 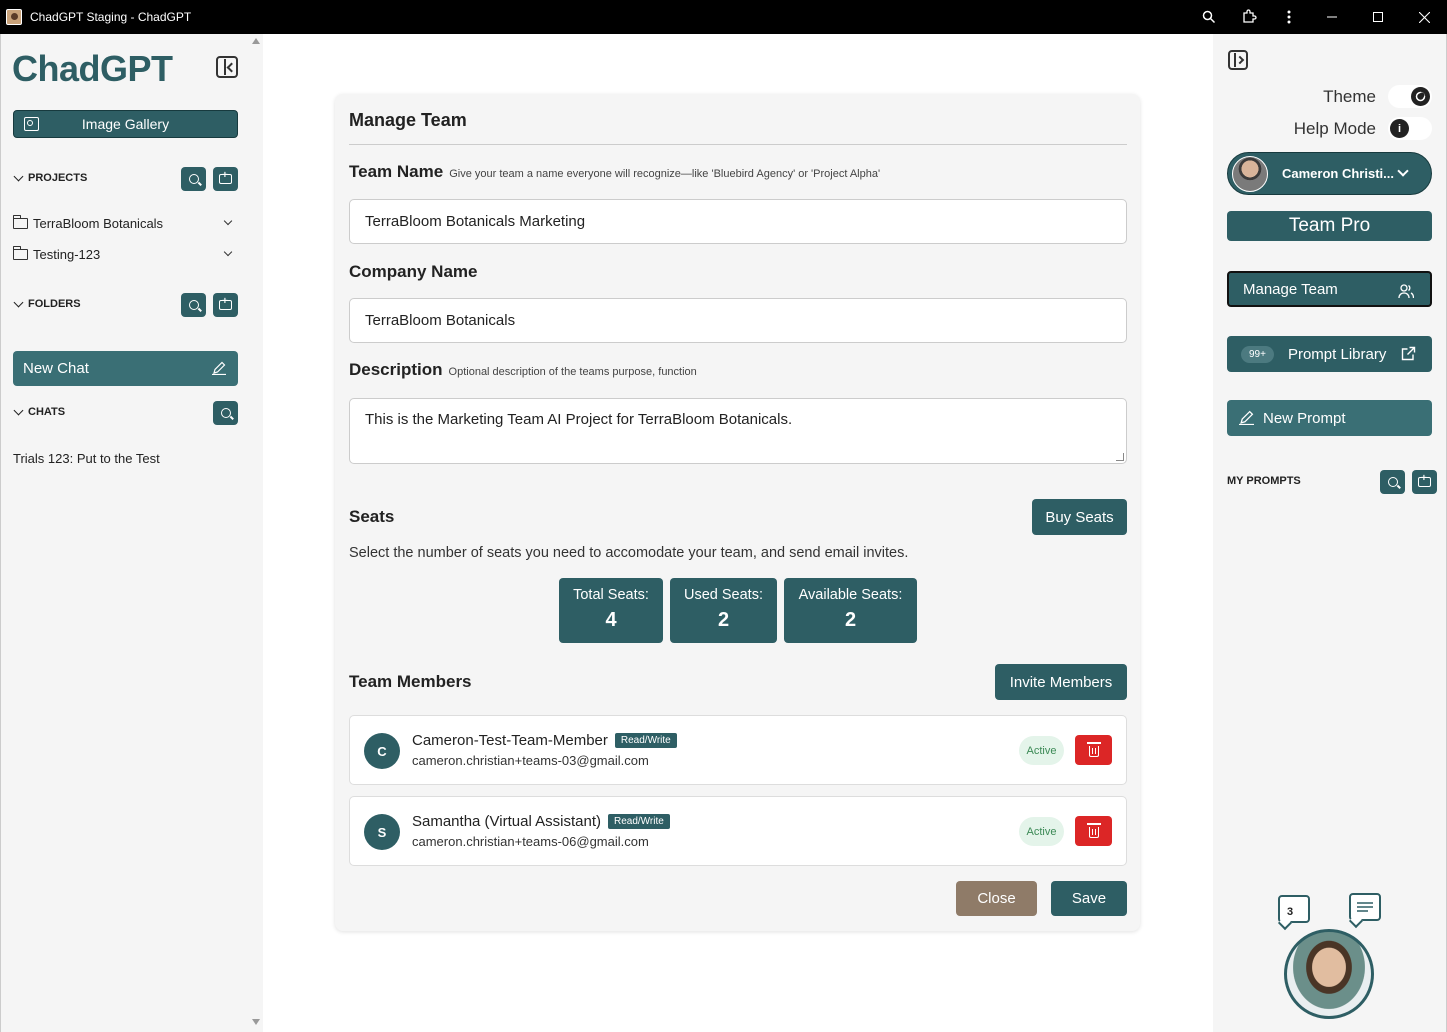 What do you see at coordinates (1424, 17) in the screenshot?
I see `close-window-icon` at bounding box center [1424, 17].